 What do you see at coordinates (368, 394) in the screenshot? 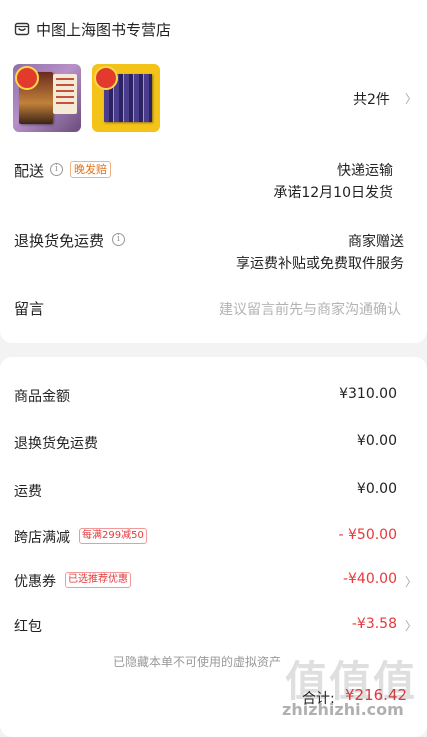
I see `goods-amount-value: ¥310.00` at bounding box center [368, 394].